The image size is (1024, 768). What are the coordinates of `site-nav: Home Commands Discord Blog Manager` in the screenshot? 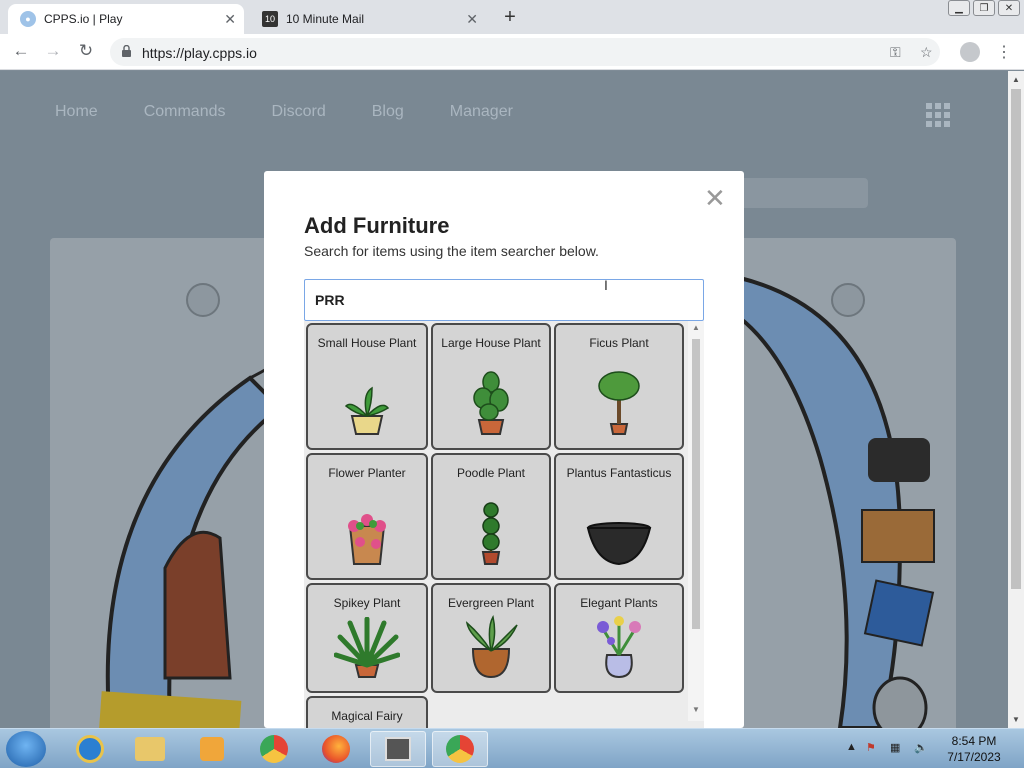 It's located at (307, 112).